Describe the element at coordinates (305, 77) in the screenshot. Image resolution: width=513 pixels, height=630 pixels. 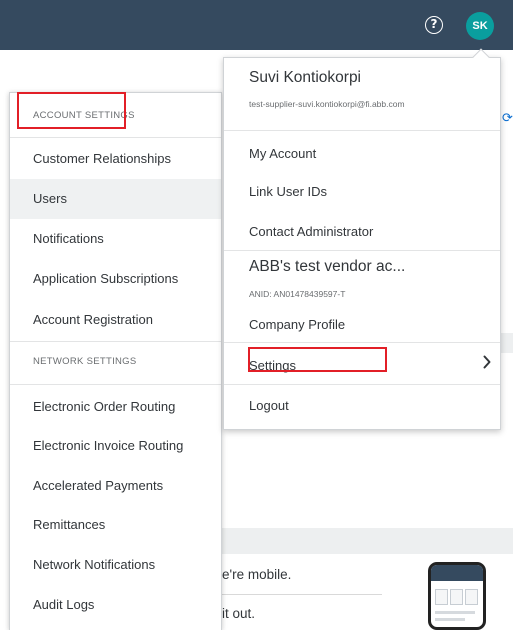
I see `user-name: Suvi Kontiokorpi` at that location.